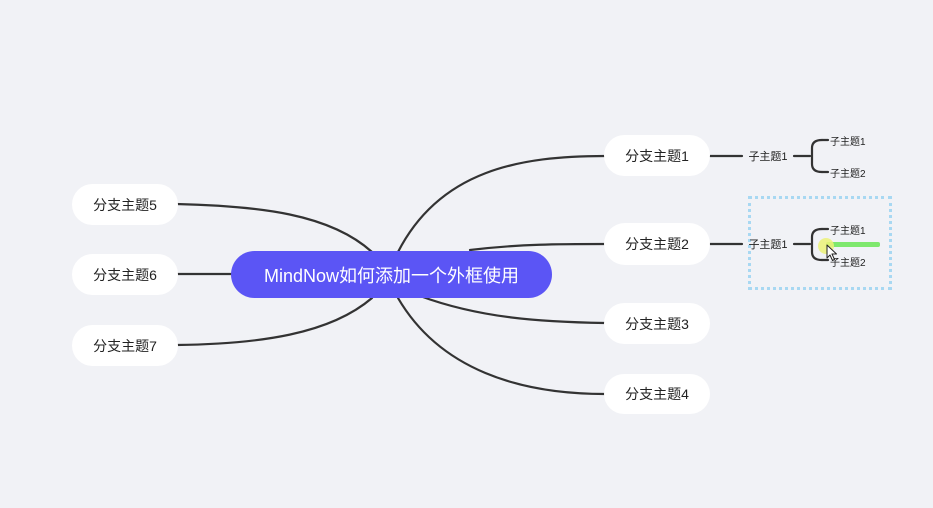  I want to click on branch-topic-label: 分支主题2, so click(657, 244).